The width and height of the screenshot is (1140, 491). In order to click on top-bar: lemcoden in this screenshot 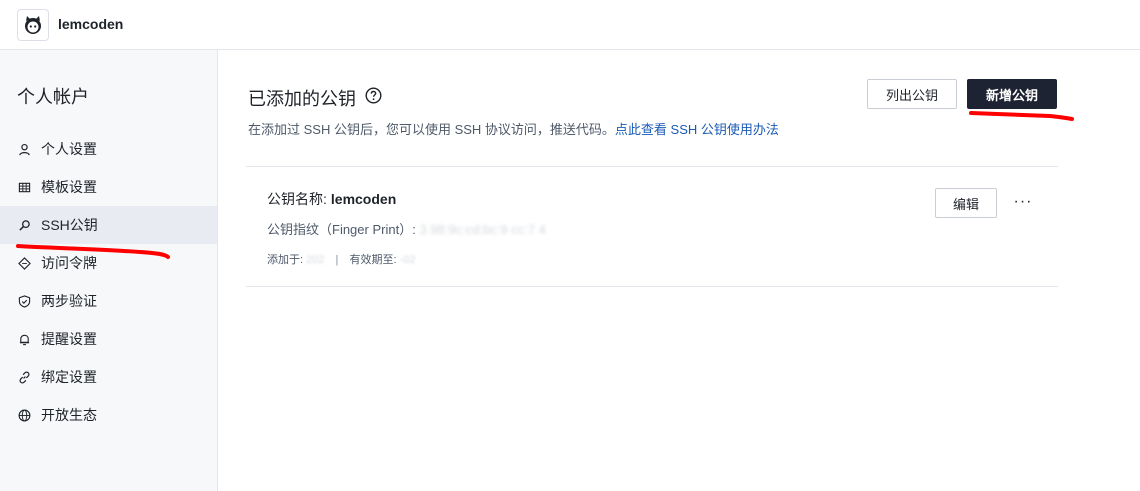, I will do `click(570, 25)`.